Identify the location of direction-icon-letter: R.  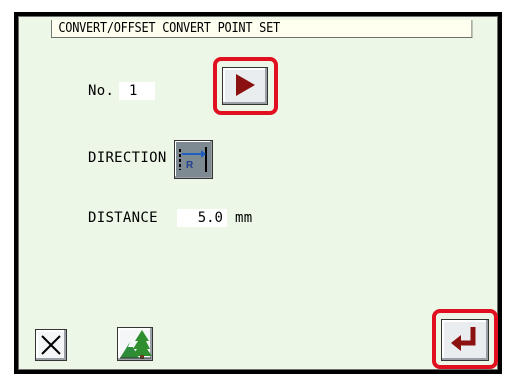
(190, 165).